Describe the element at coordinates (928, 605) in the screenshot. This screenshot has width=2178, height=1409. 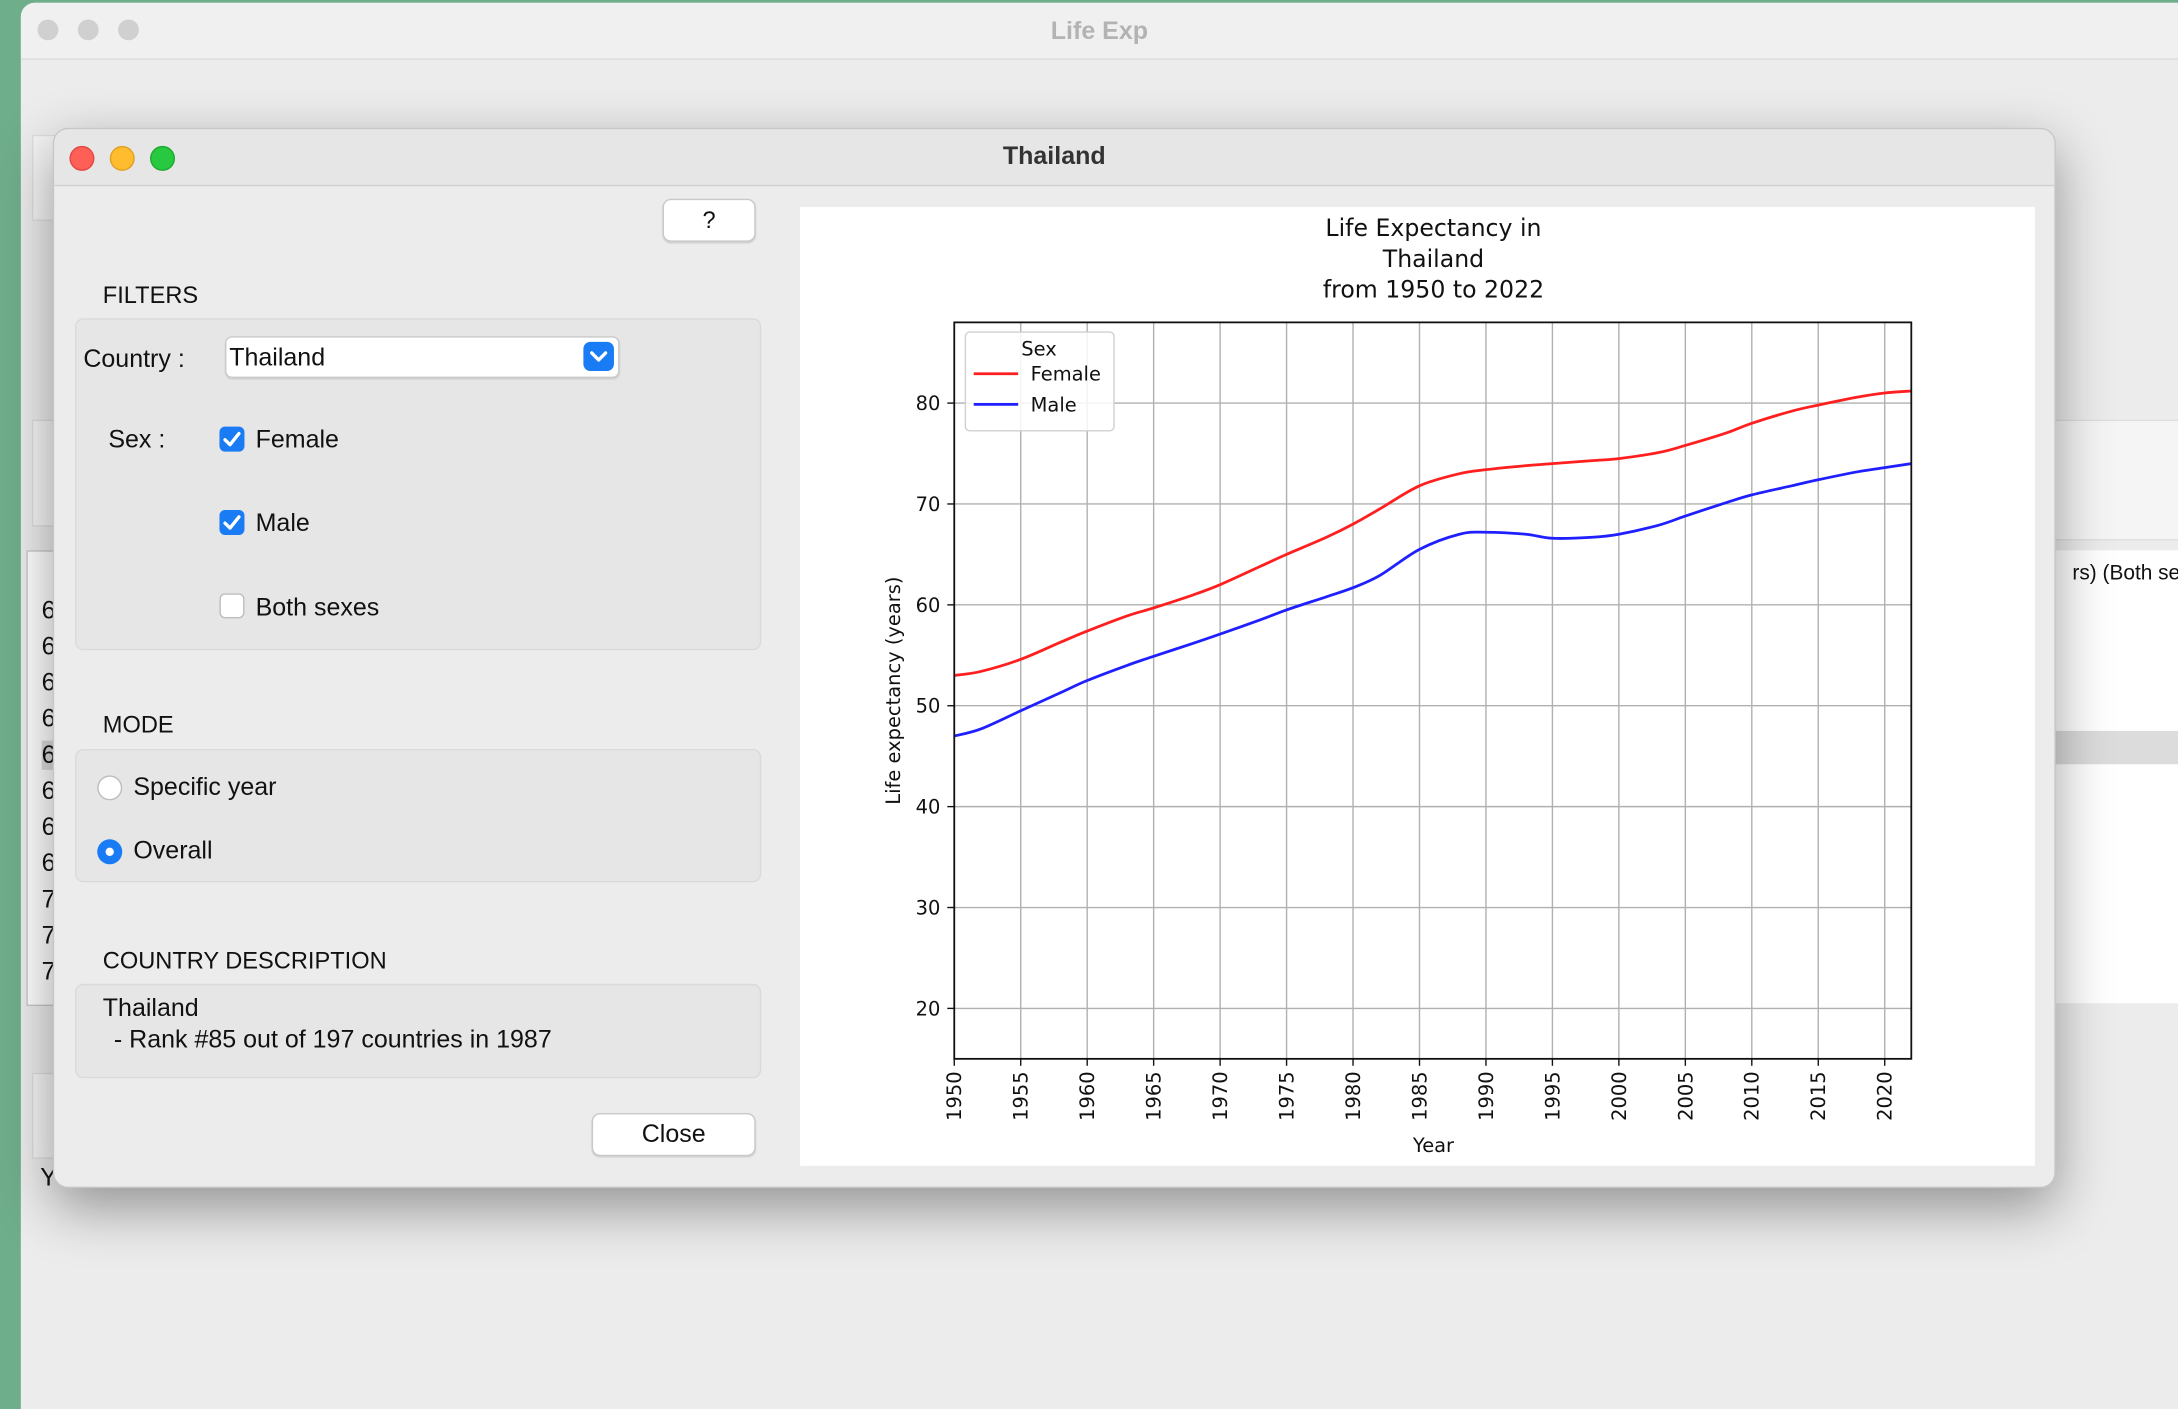
I see `y-tick-label: 60` at that location.